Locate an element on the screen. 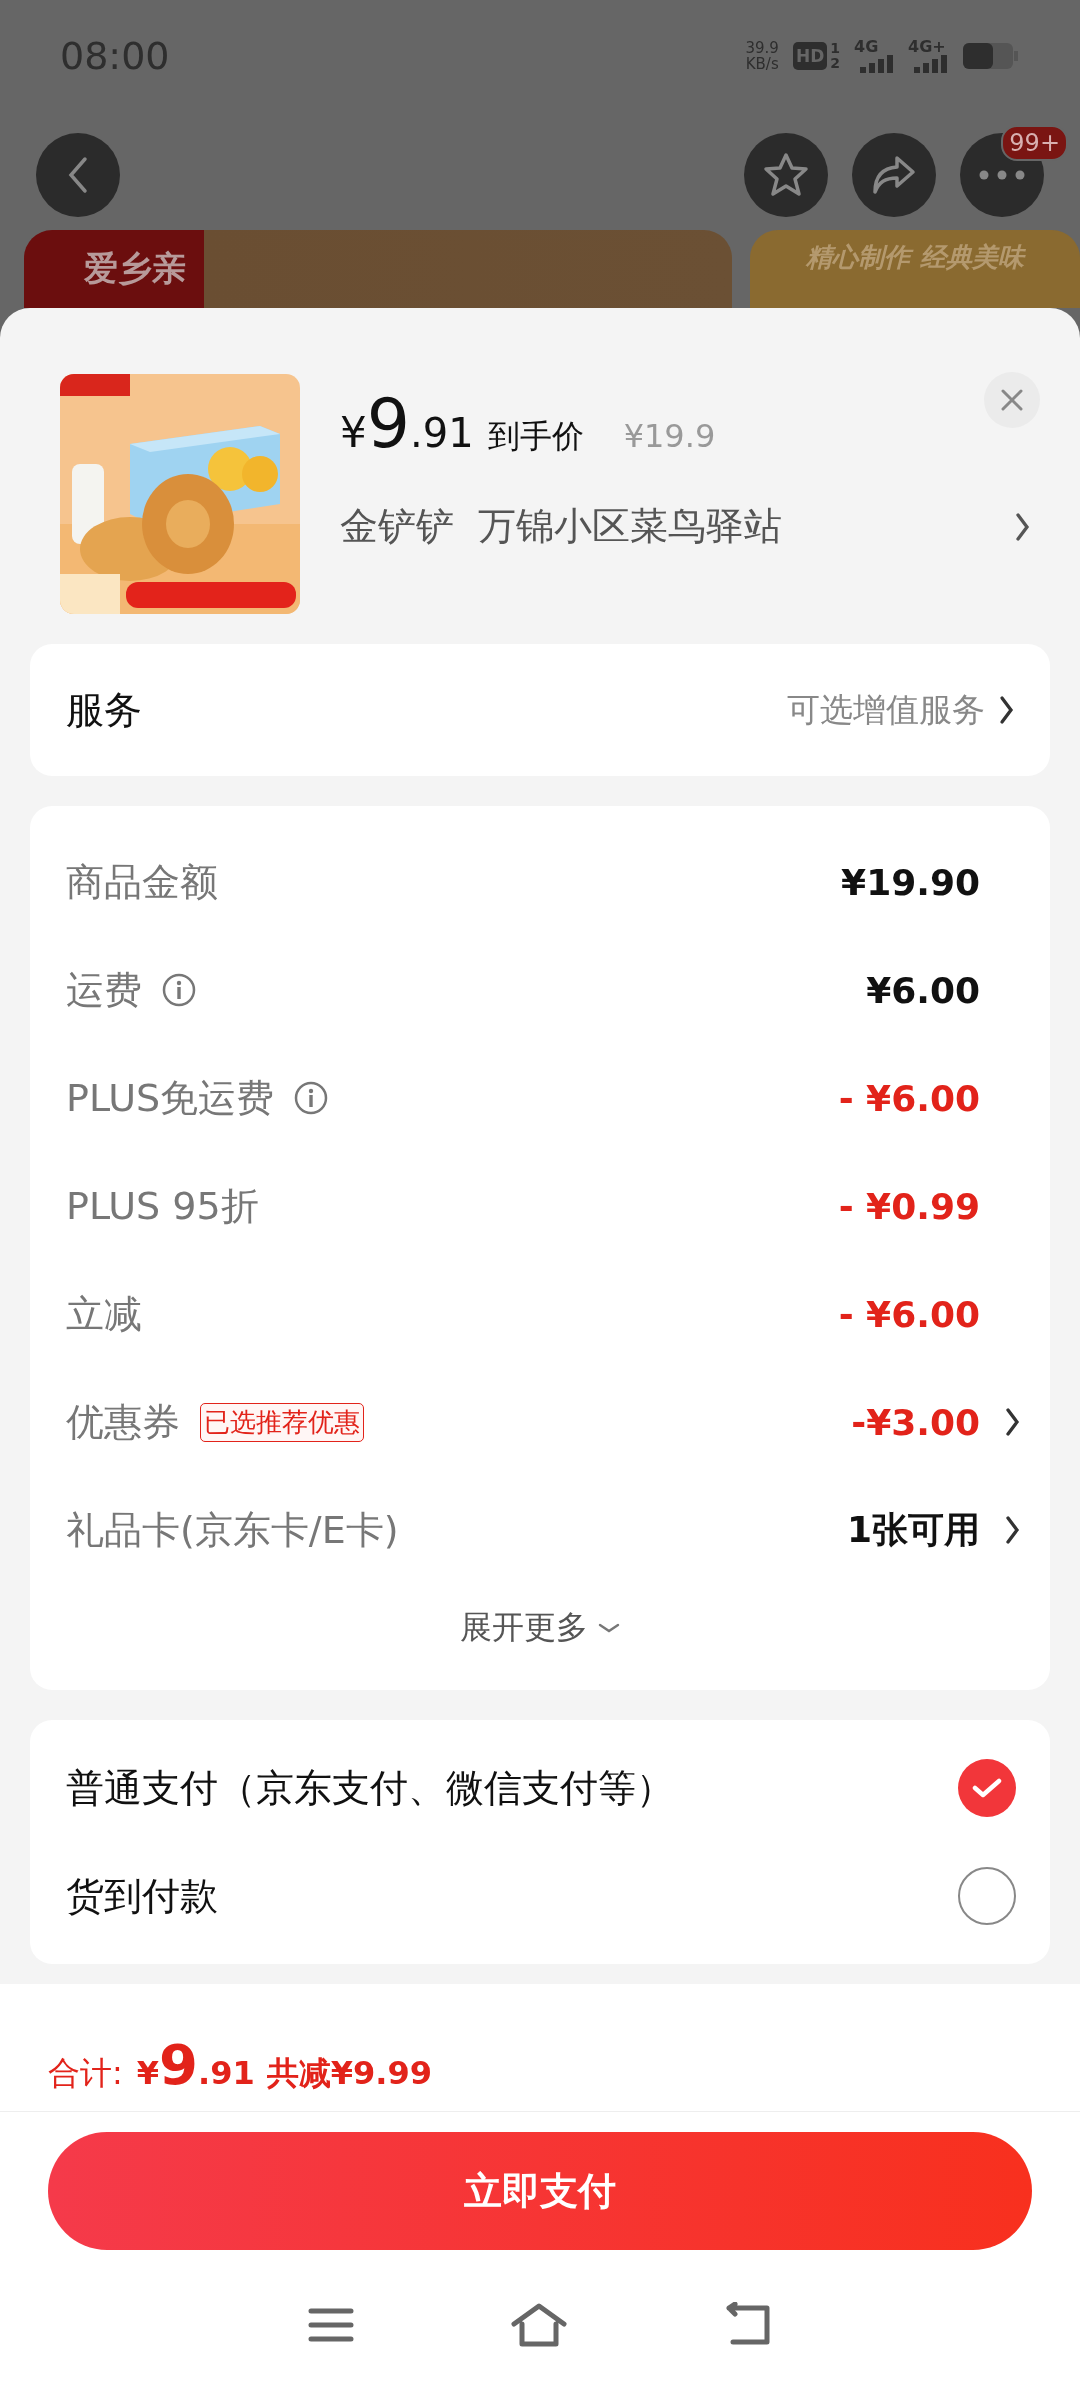 The height and width of the screenshot is (2400, 1080). cost-label: 立减 is located at coordinates (104, 1314).